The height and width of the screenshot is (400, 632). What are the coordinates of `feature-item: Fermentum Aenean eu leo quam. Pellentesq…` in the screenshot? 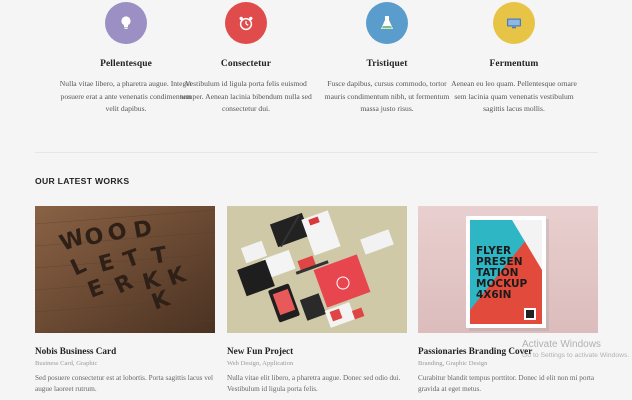 It's located at (514, 58).